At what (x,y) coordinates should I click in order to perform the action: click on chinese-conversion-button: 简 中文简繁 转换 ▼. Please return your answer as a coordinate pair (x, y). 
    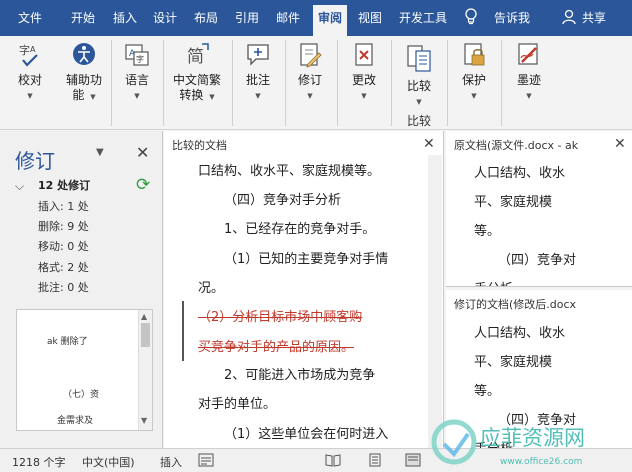
    Looking at the image, I should click on (197, 72).